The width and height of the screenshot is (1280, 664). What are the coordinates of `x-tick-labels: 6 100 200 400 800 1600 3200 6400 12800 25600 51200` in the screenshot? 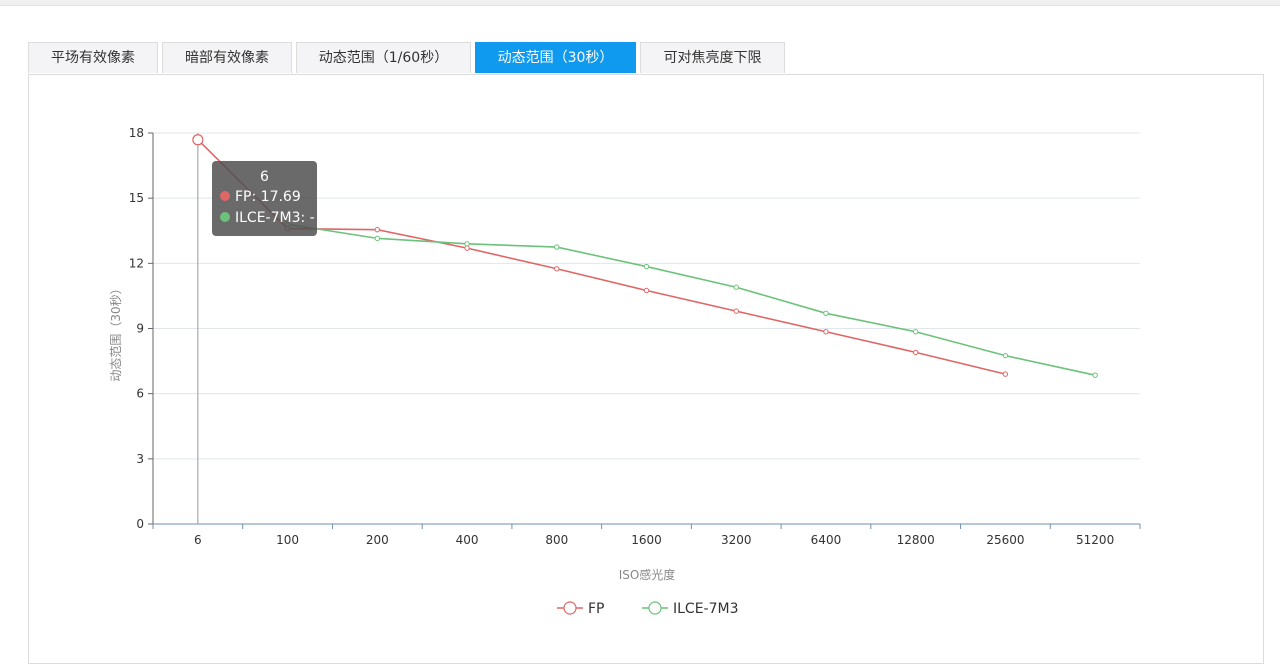 It's located at (654, 540).